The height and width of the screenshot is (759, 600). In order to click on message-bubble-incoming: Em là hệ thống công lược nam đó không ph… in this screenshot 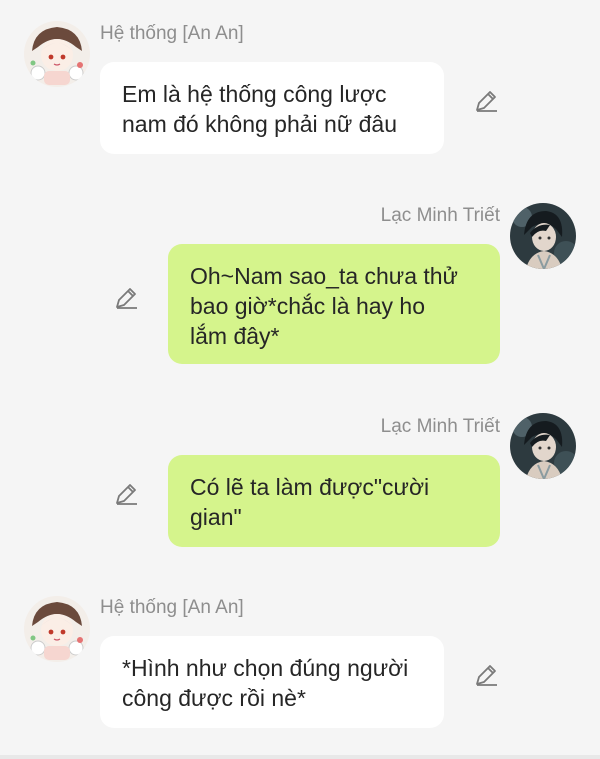, I will do `click(272, 108)`.